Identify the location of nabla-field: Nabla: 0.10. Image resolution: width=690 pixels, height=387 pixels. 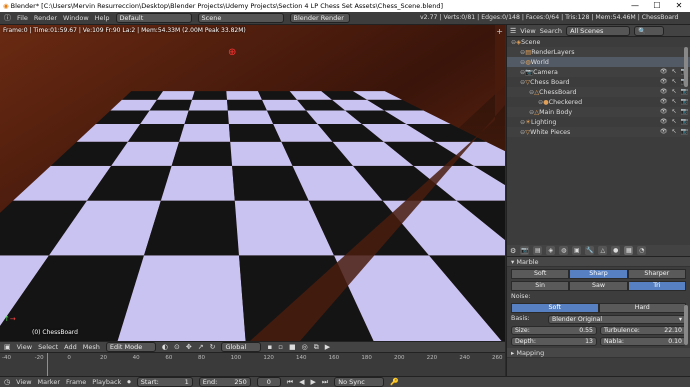
(643, 341).